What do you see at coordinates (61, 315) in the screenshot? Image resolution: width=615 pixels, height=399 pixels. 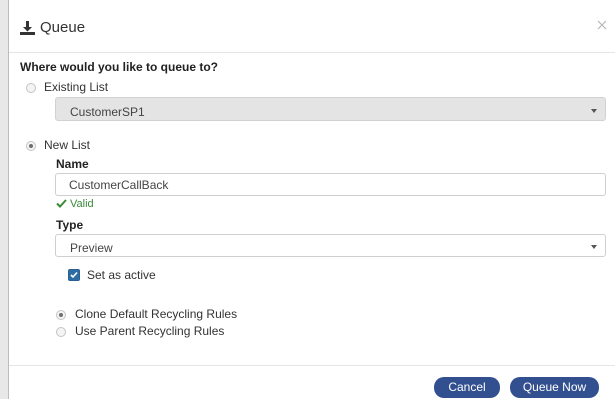 I see `clone-default-radio` at bounding box center [61, 315].